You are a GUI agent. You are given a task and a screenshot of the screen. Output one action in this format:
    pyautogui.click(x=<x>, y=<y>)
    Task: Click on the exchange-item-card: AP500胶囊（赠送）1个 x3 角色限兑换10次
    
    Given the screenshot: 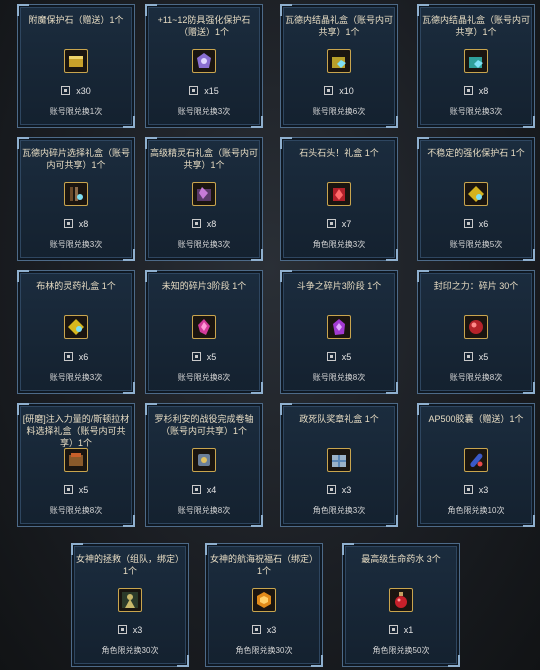 What is the action you would take?
    pyautogui.click(x=476, y=465)
    